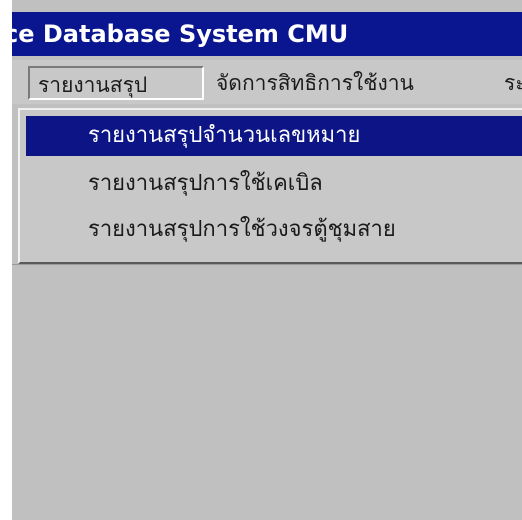 Image resolution: width=522 pixels, height=520 pixels. Describe the element at coordinates (274, 136) in the screenshot. I see `menu-item-number-count-report: รายงานสรุปจำนวนเลขหมาย` at that location.